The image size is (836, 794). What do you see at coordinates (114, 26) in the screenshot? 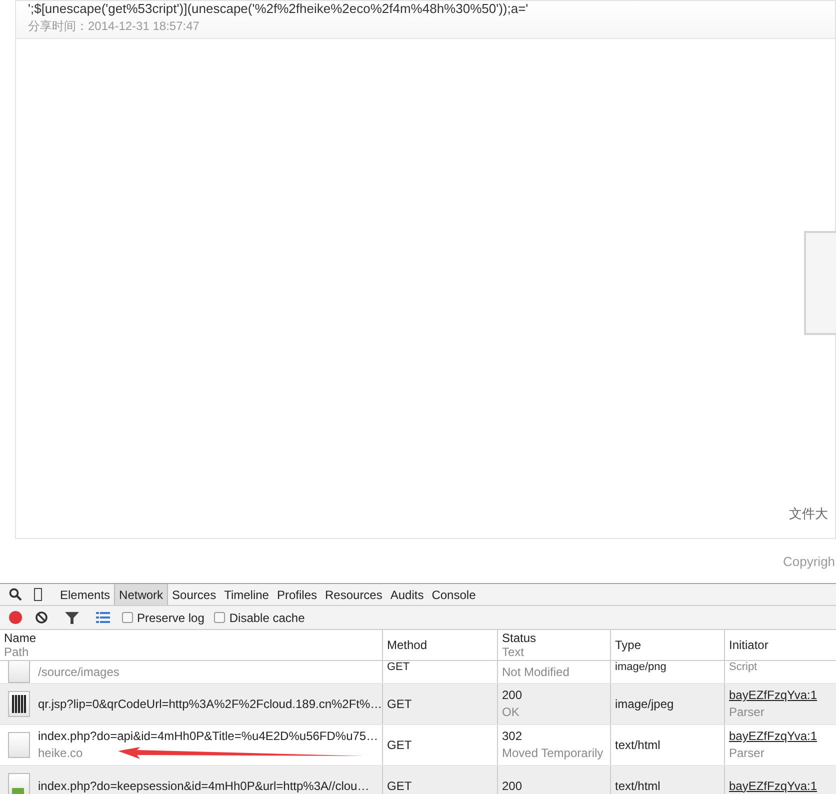
I see `share-time: 分享时间：2014-12-31 18:57:47` at bounding box center [114, 26].